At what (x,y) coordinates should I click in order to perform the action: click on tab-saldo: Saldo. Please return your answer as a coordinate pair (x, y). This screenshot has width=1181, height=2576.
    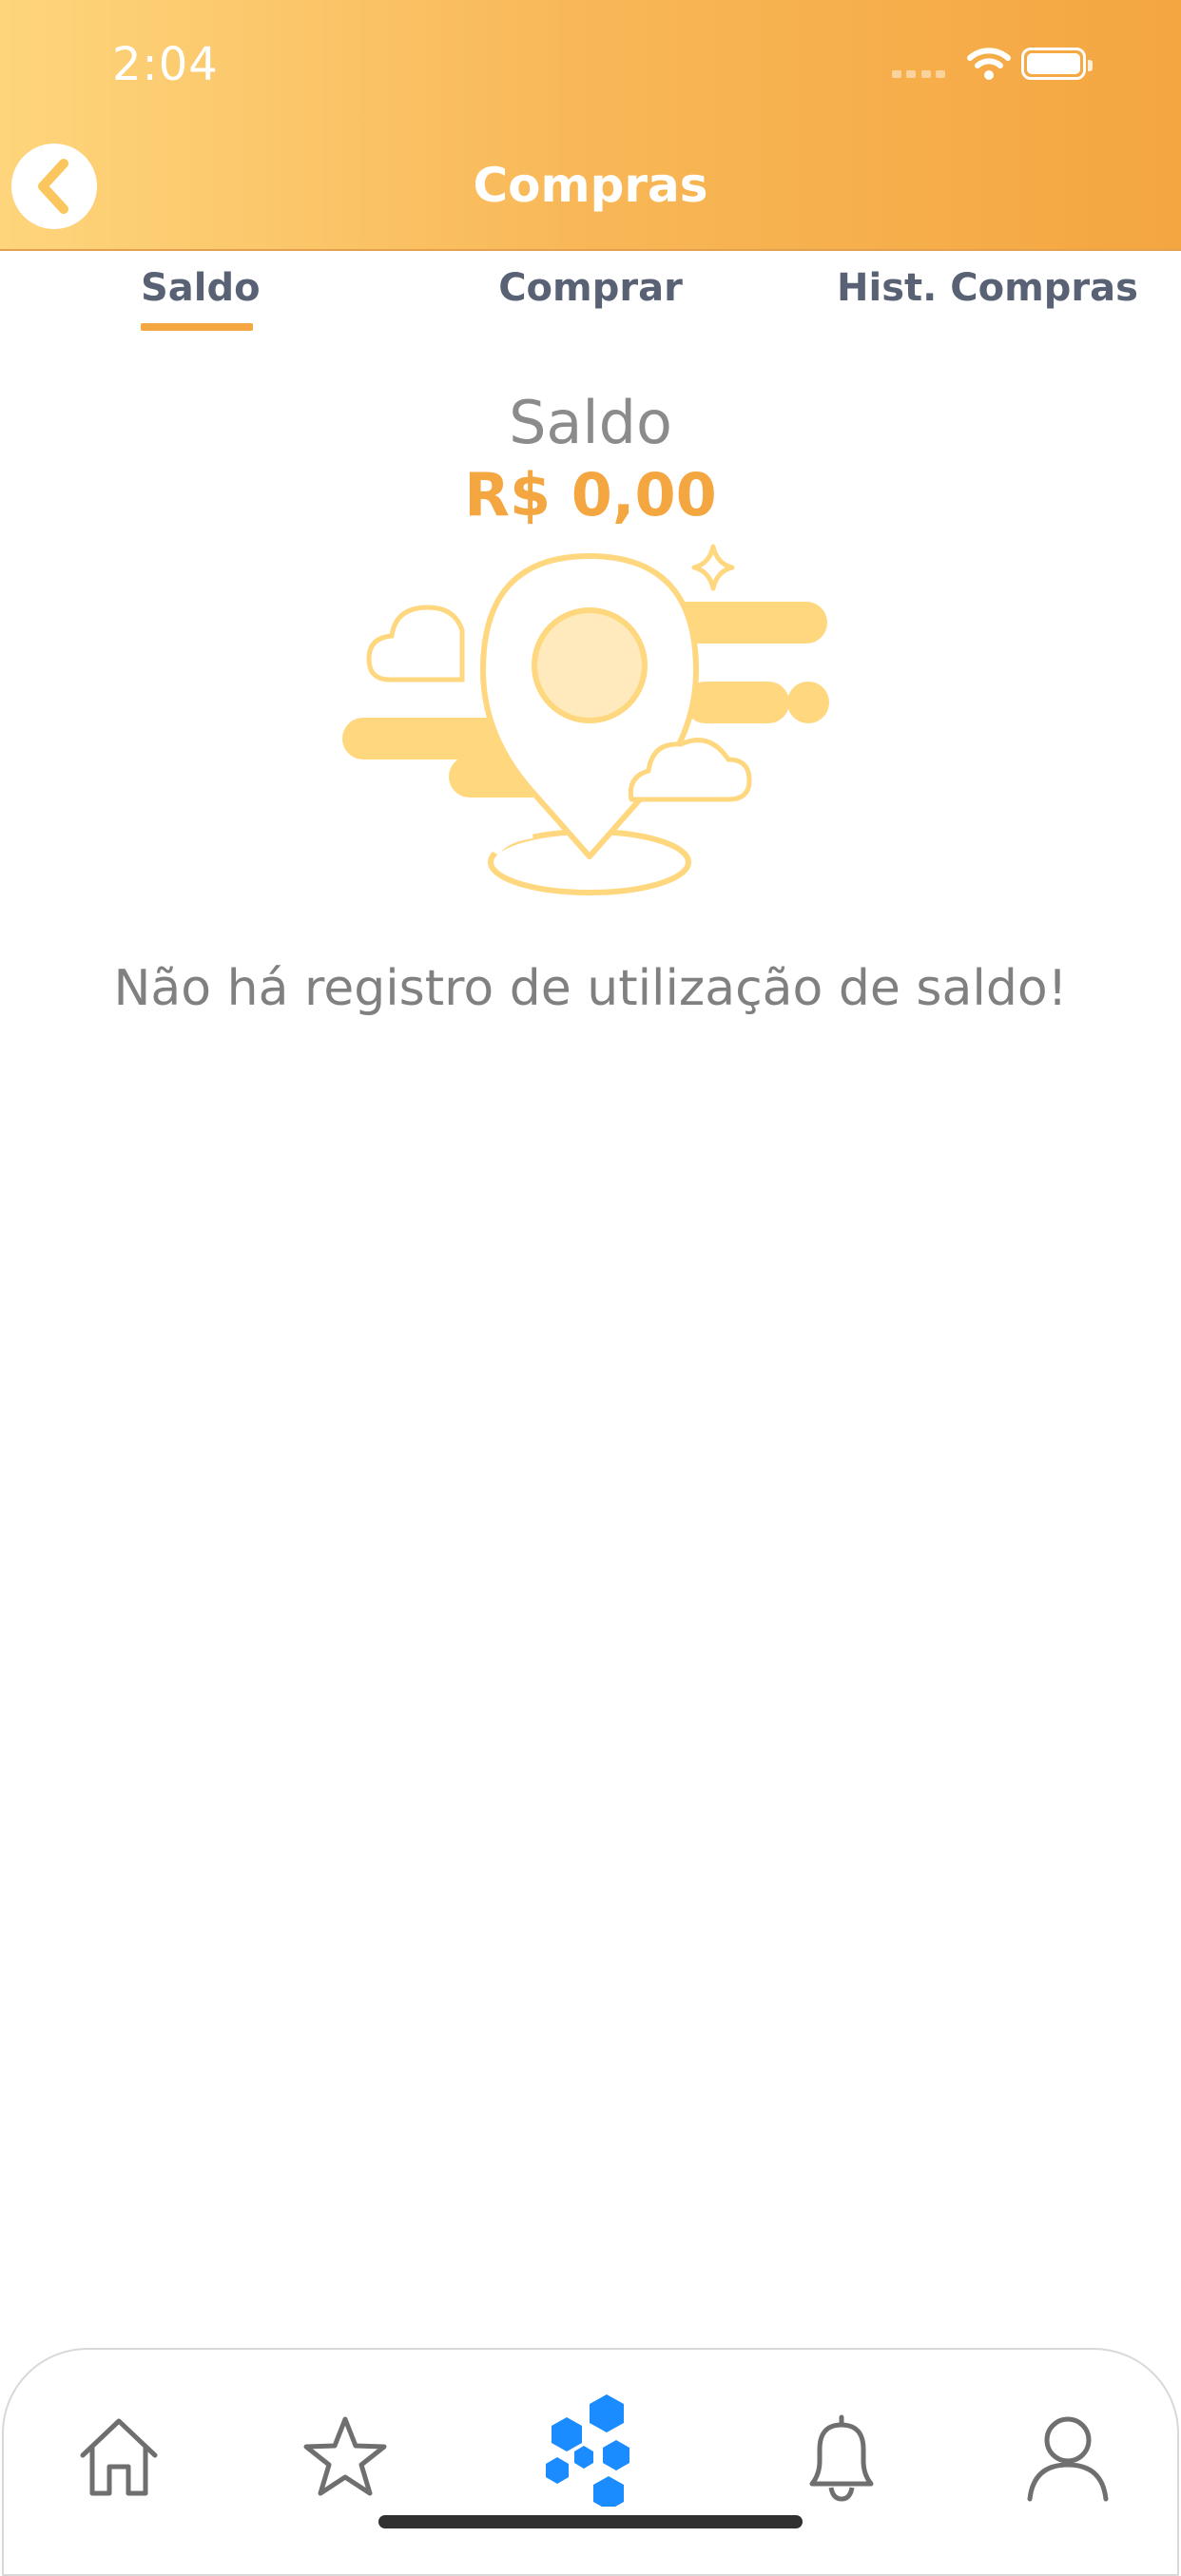
    Looking at the image, I should click on (201, 288).